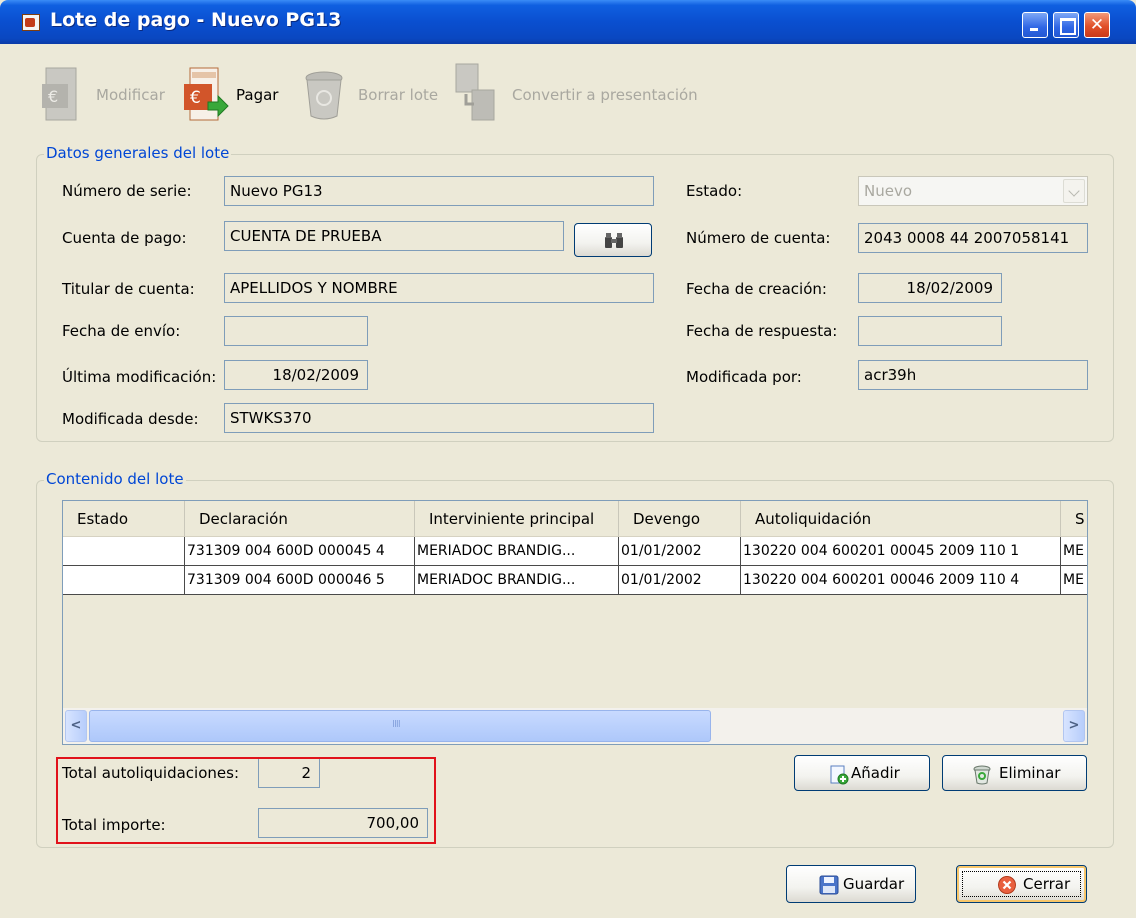 This screenshot has height=918, width=1136. What do you see at coordinates (1074, 519) in the screenshot?
I see `column-header-s: S` at bounding box center [1074, 519].